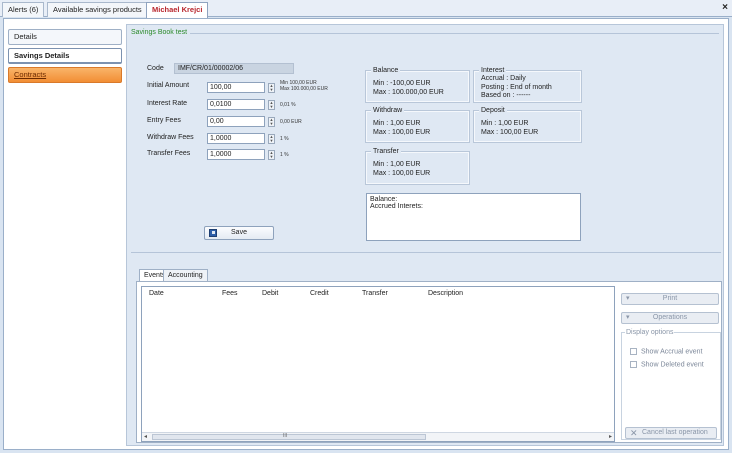 Image resolution: width=732 pixels, height=453 pixels. Describe the element at coordinates (145, 437) in the screenshot. I see `scroll-left-icon: ◂` at that location.